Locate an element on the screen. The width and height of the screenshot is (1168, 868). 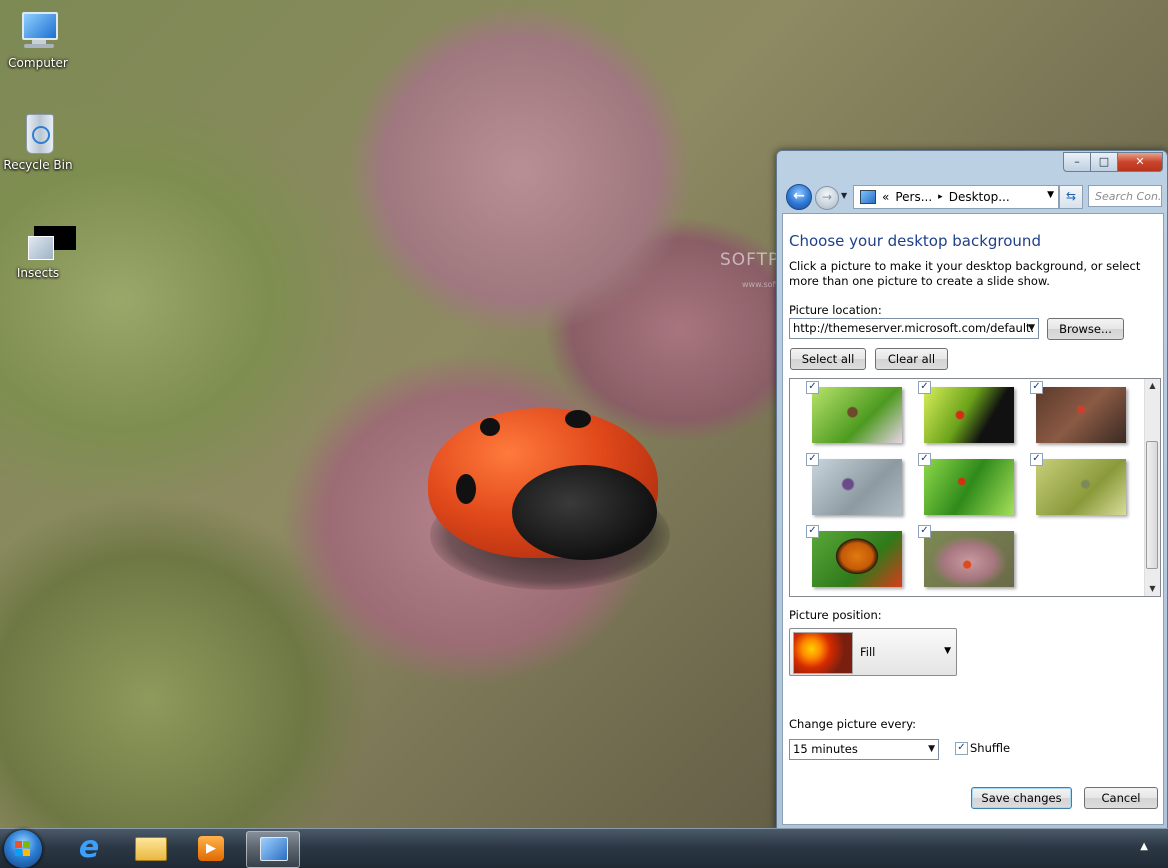
gallery-scrollbar: ▲ ▼ is located at coordinates (1152, 487).